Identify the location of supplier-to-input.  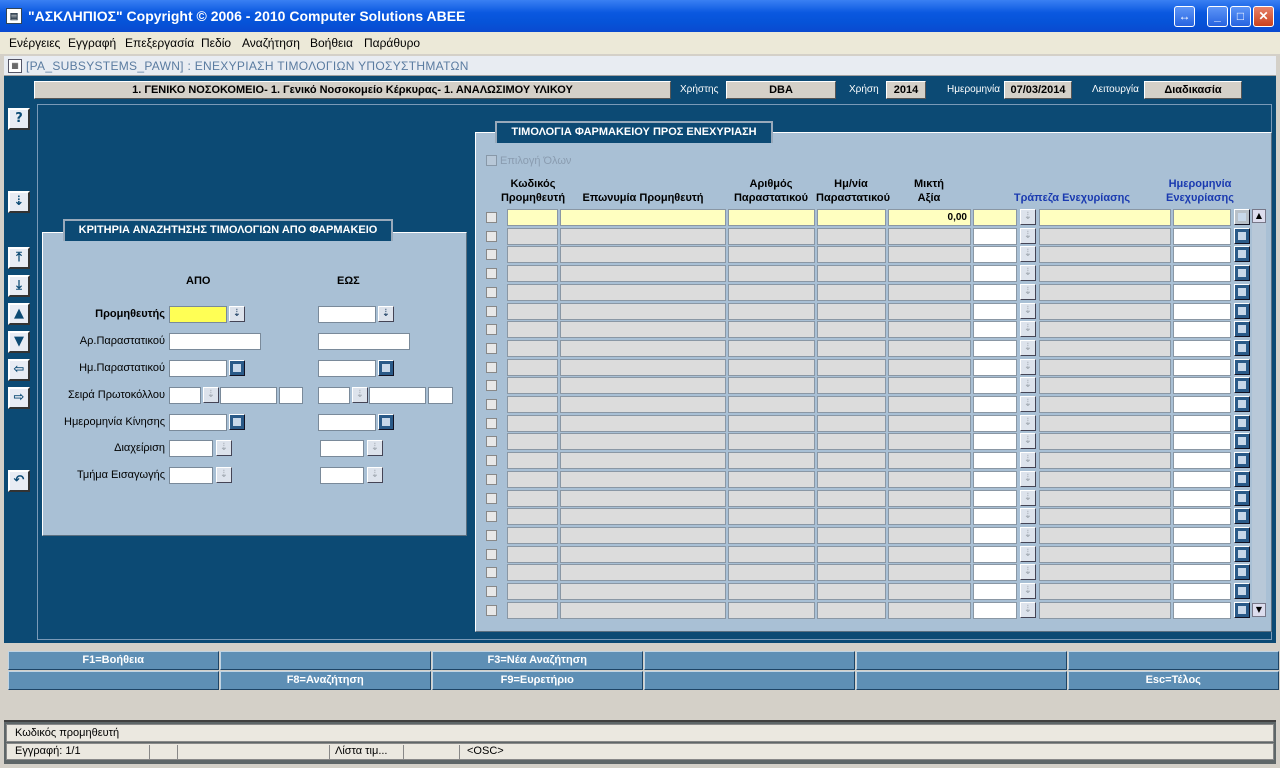
(347, 314).